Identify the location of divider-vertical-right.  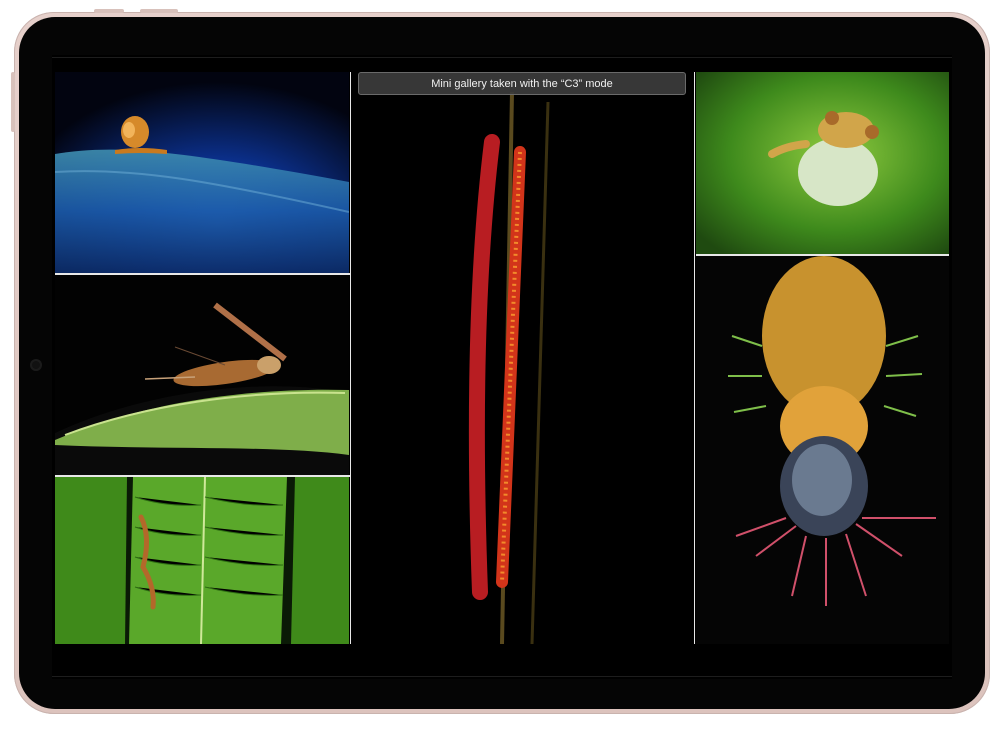
(694, 358).